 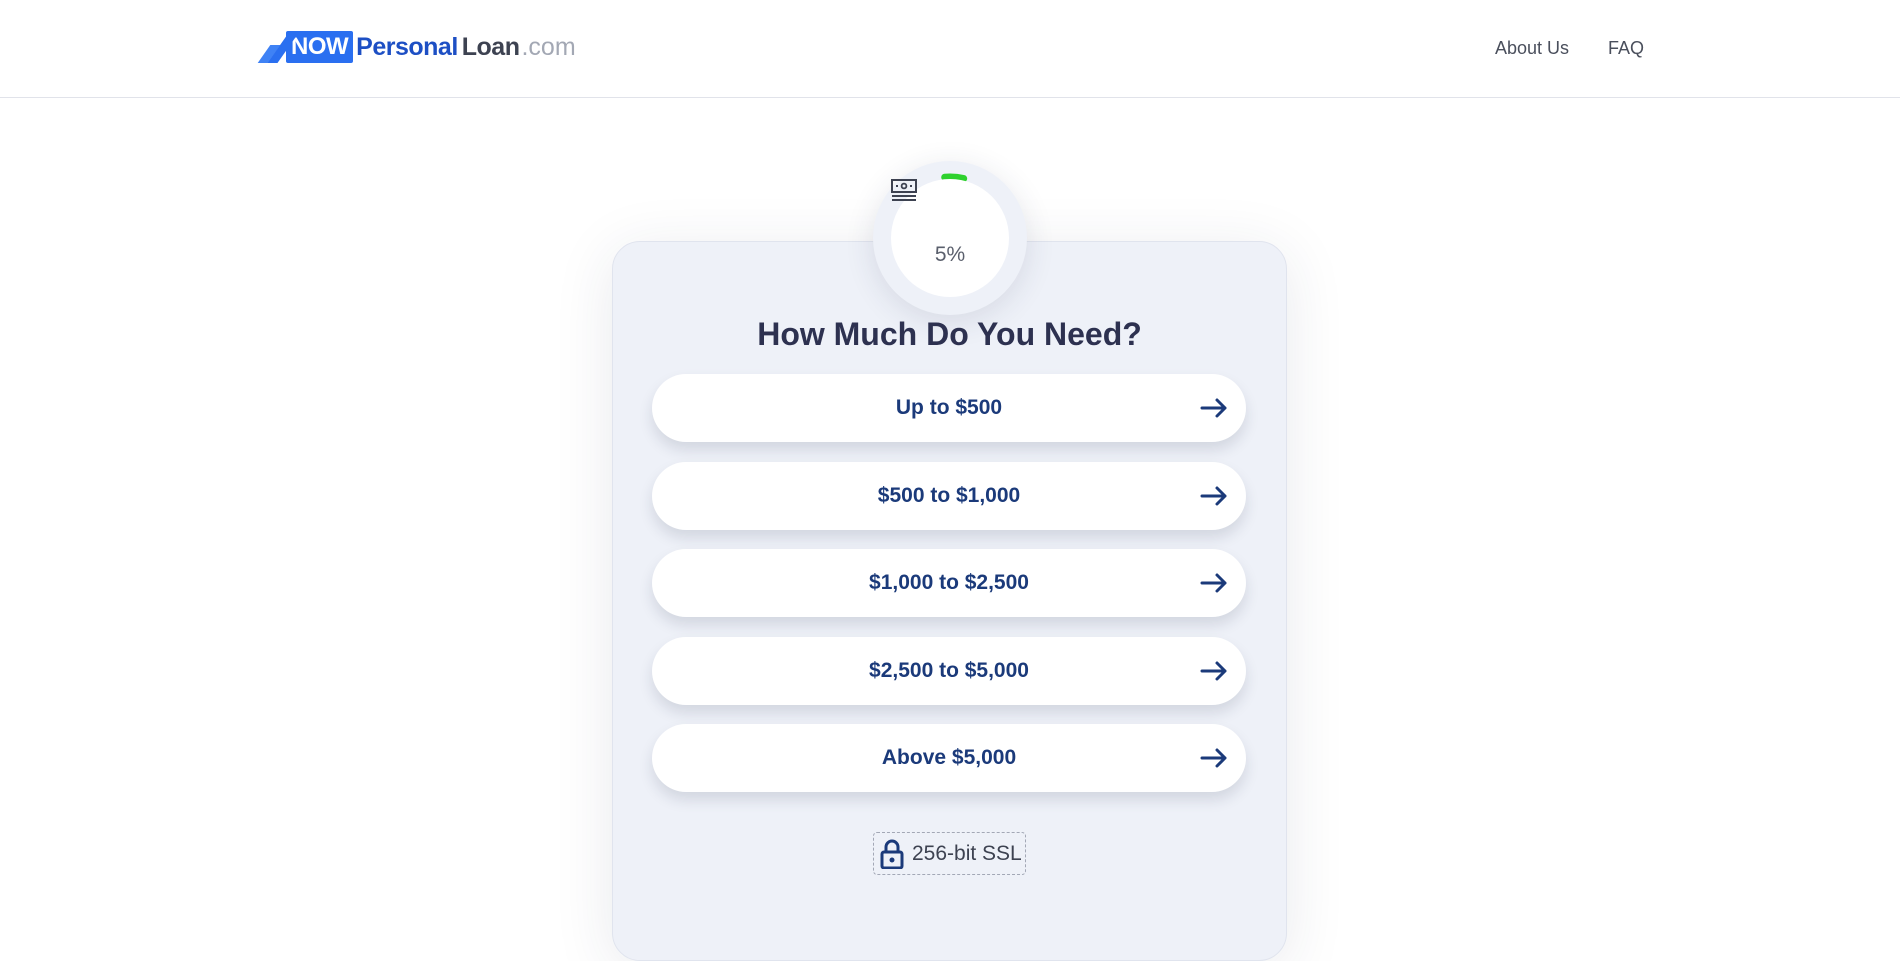 I want to click on ssl-badge: 256-bit SSL, so click(x=949, y=853).